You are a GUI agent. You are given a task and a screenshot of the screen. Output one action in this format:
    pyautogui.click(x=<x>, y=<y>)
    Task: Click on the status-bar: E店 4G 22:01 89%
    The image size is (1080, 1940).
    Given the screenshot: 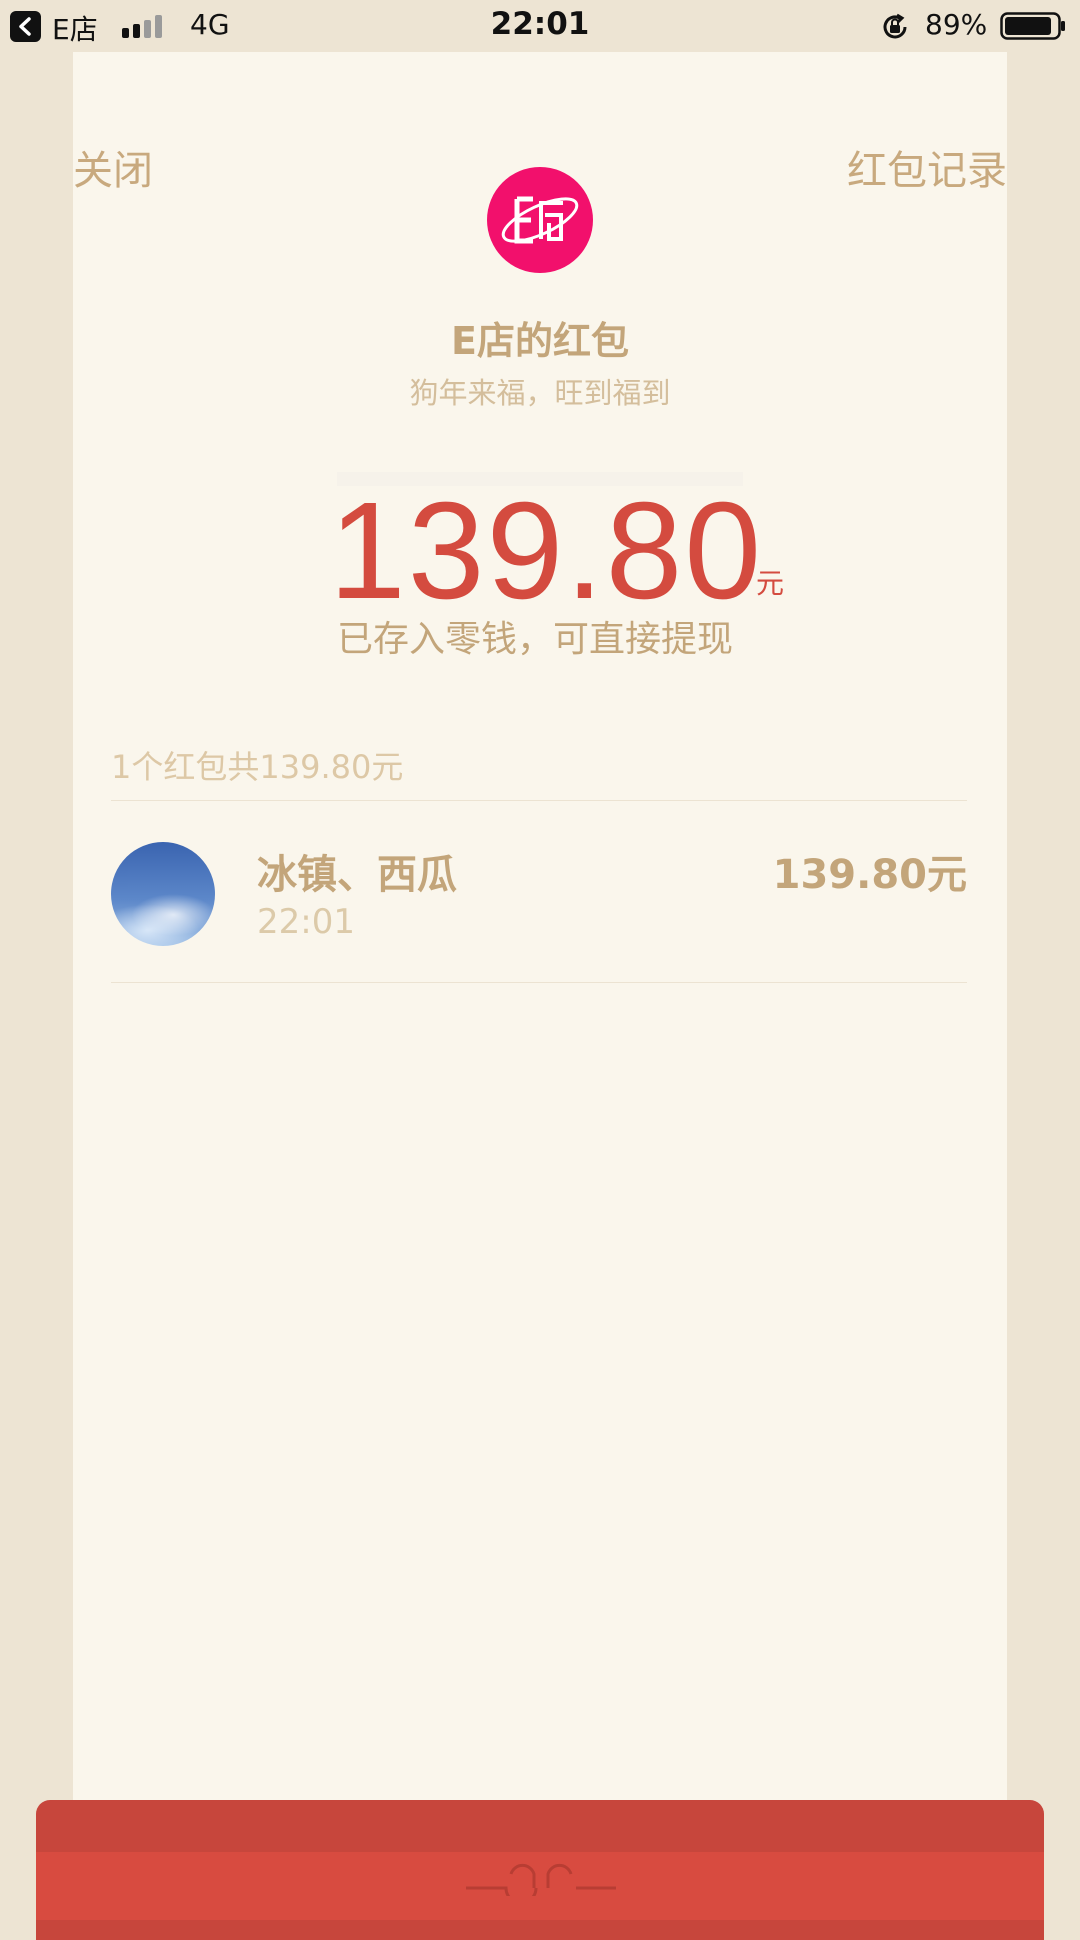 What is the action you would take?
    pyautogui.click(x=540, y=26)
    